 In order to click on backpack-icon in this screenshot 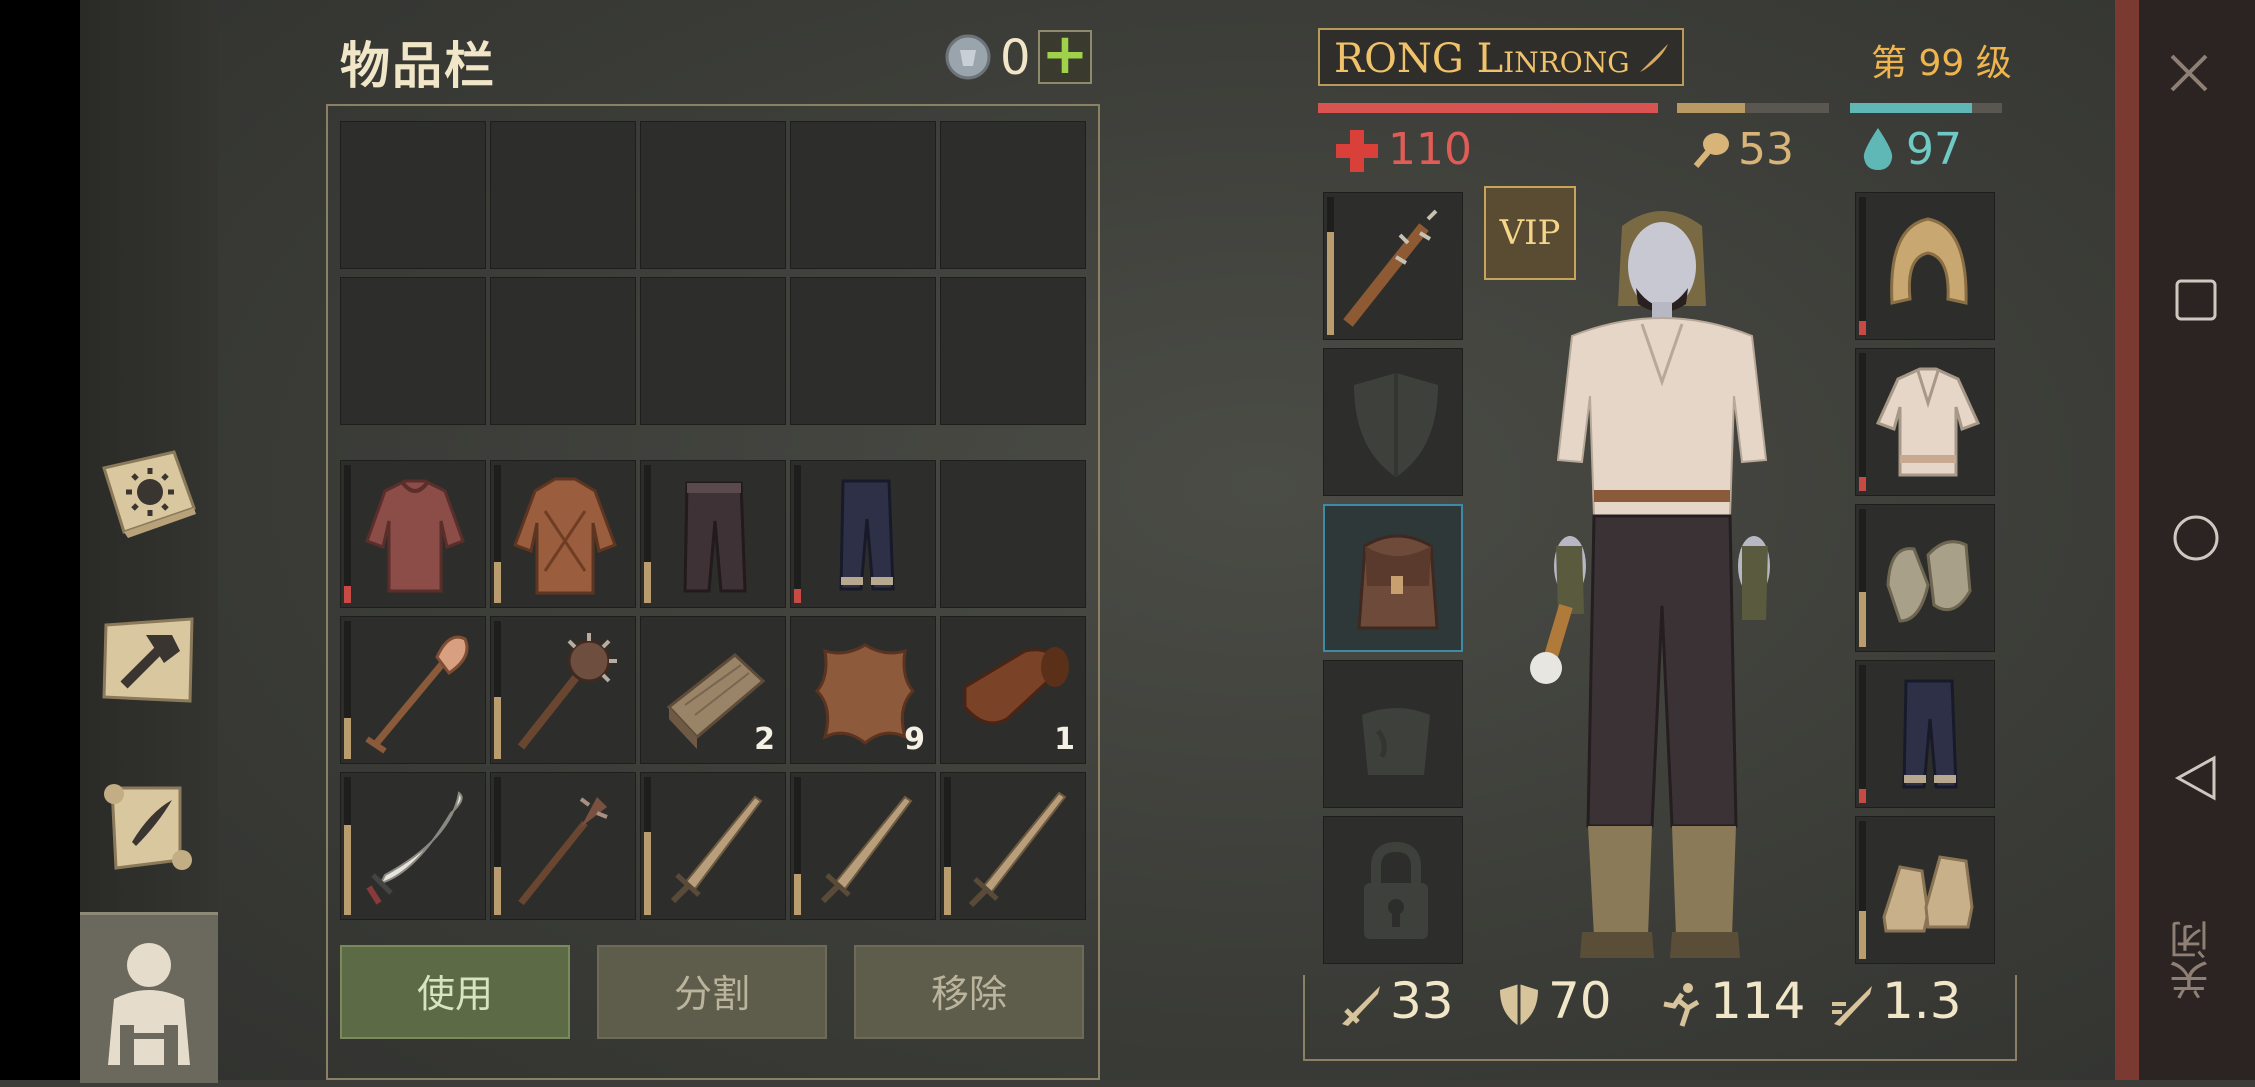, I will do `click(1398, 582)`.